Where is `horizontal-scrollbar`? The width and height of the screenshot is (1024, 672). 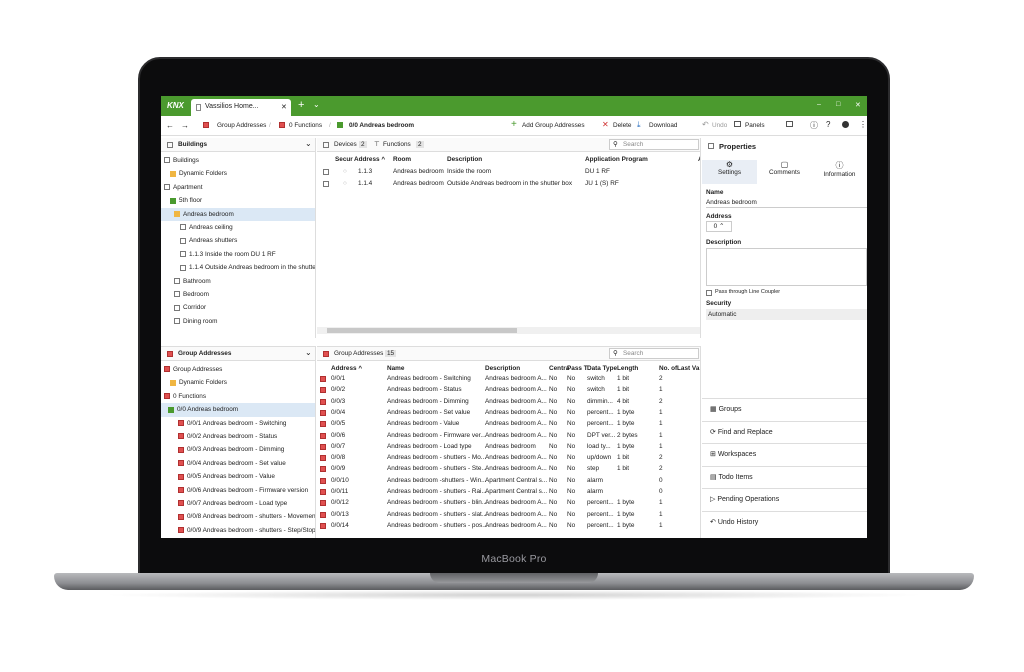
horizontal-scrollbar is located at coordinates (508, 330).